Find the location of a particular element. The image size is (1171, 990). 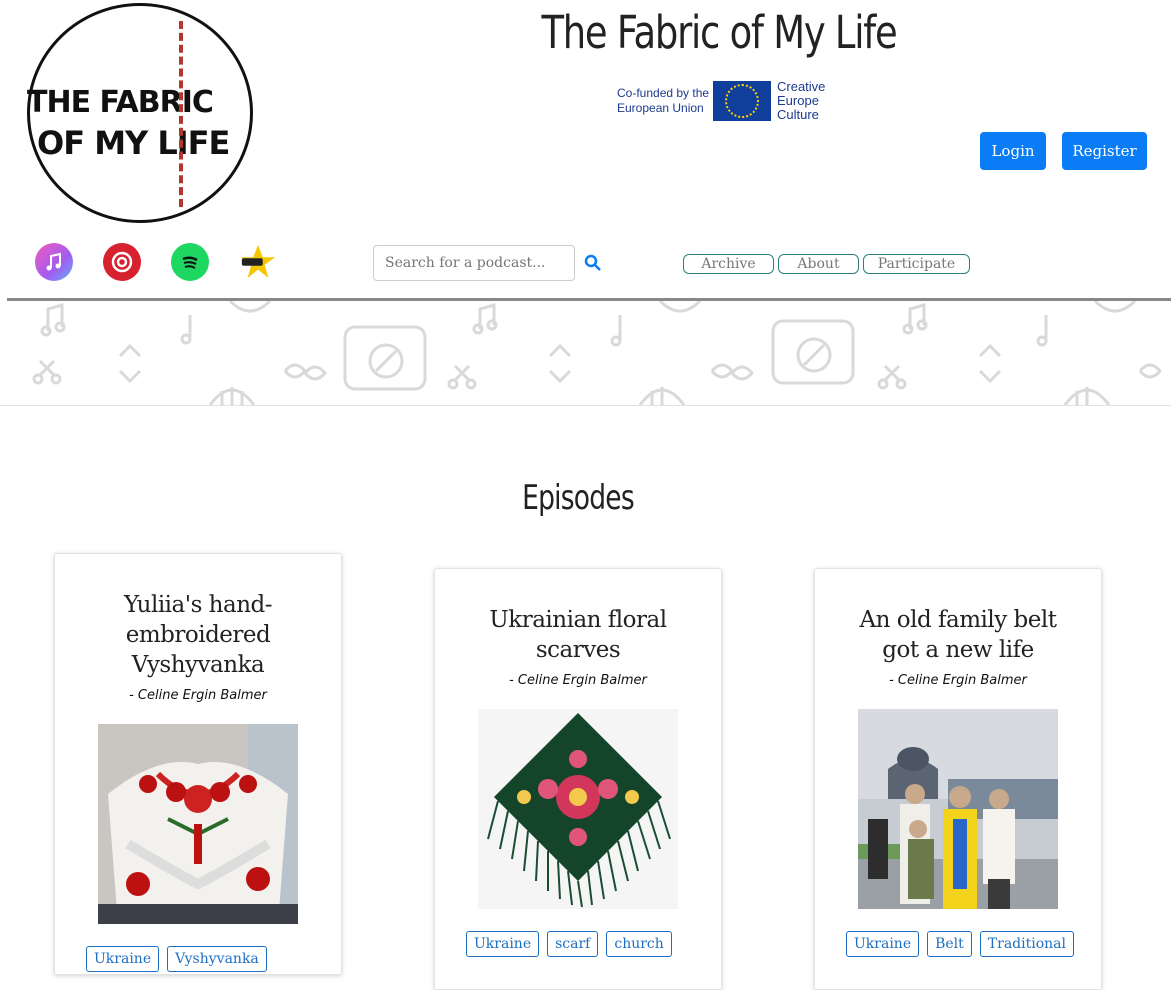

logo-line-1: THE FABRIC is located at coordinates (120, 102).